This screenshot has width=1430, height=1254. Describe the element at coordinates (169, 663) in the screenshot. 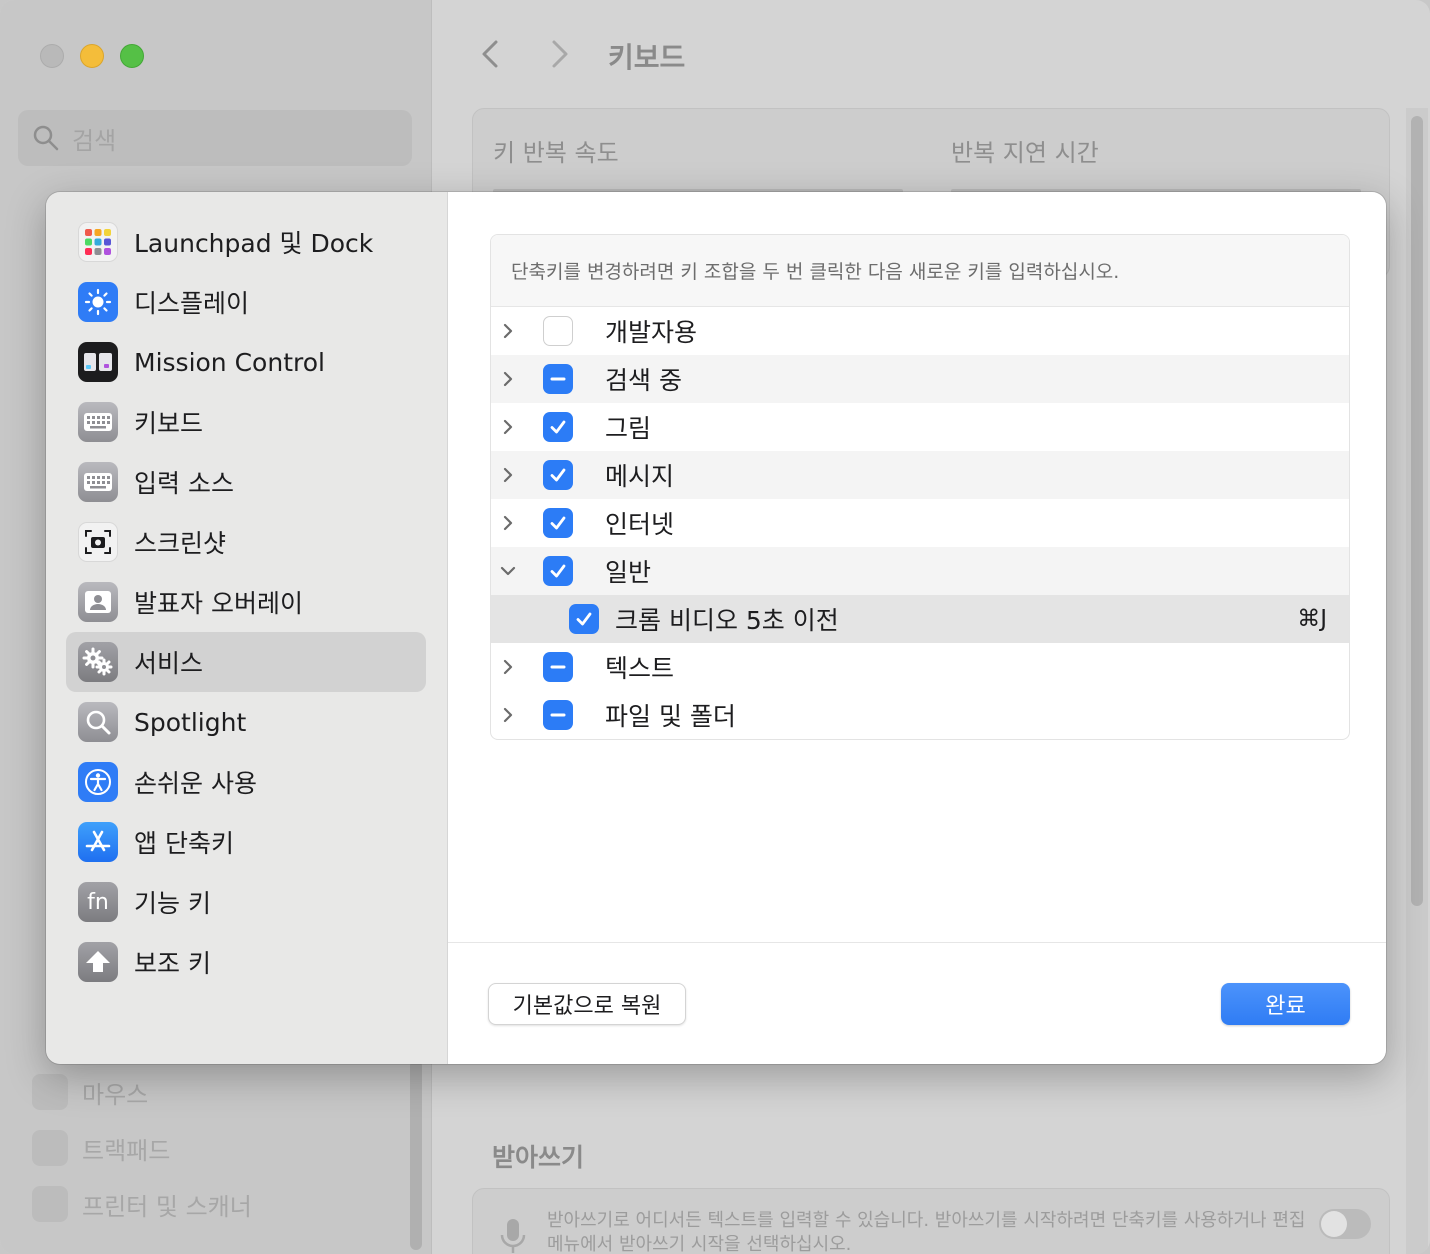

I see `category-label: 서비스` at that location.